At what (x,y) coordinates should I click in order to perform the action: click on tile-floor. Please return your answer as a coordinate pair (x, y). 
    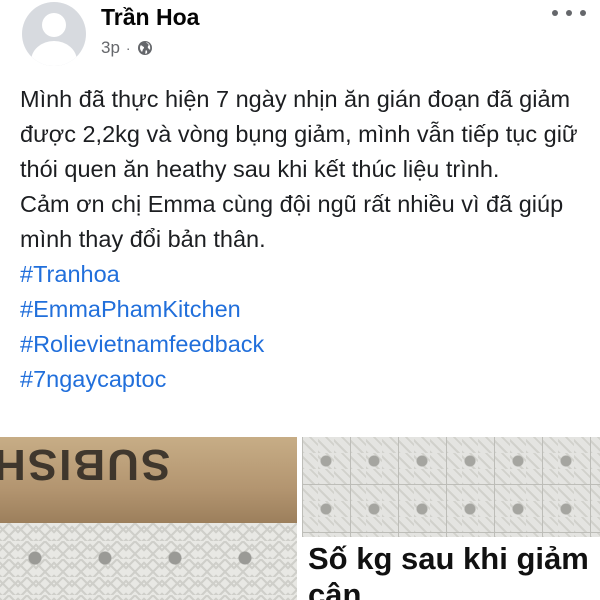
    Looking at the image, I should click on (148, 561).